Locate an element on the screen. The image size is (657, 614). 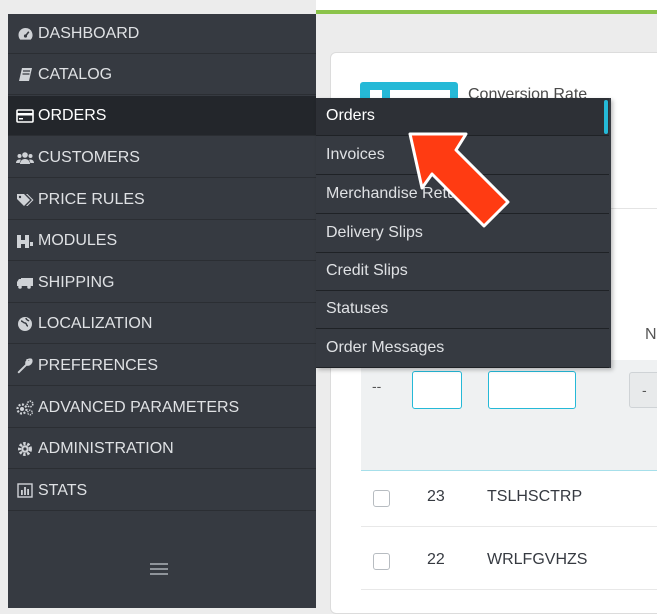
sidebar-item-label: ORDERS is located at coordinates (72, 115).